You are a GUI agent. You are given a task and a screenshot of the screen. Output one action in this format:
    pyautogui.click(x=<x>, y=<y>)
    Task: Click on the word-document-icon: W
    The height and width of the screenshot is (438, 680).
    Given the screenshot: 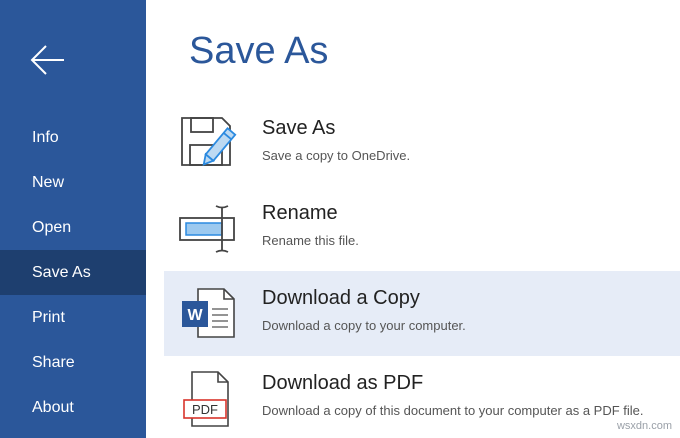 What is the action you would take?
    pyautogui.click(x=208, y=313)
    